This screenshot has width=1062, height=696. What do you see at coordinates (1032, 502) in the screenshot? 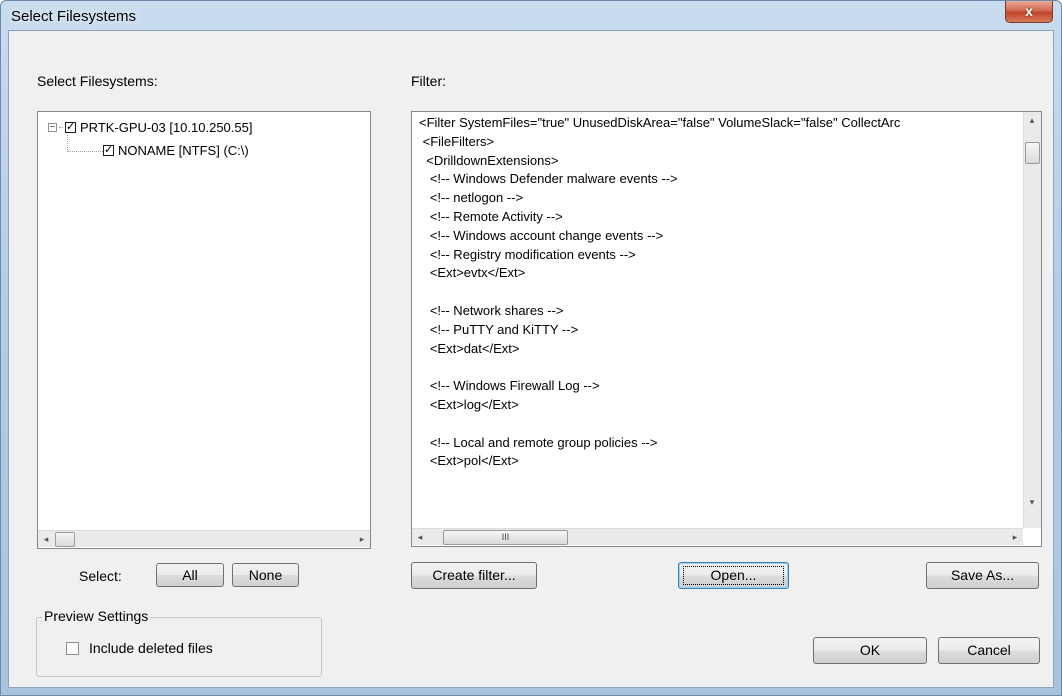
I see `scroll-down-arrow-icon: ▾` at bounding box center [1032, 502].